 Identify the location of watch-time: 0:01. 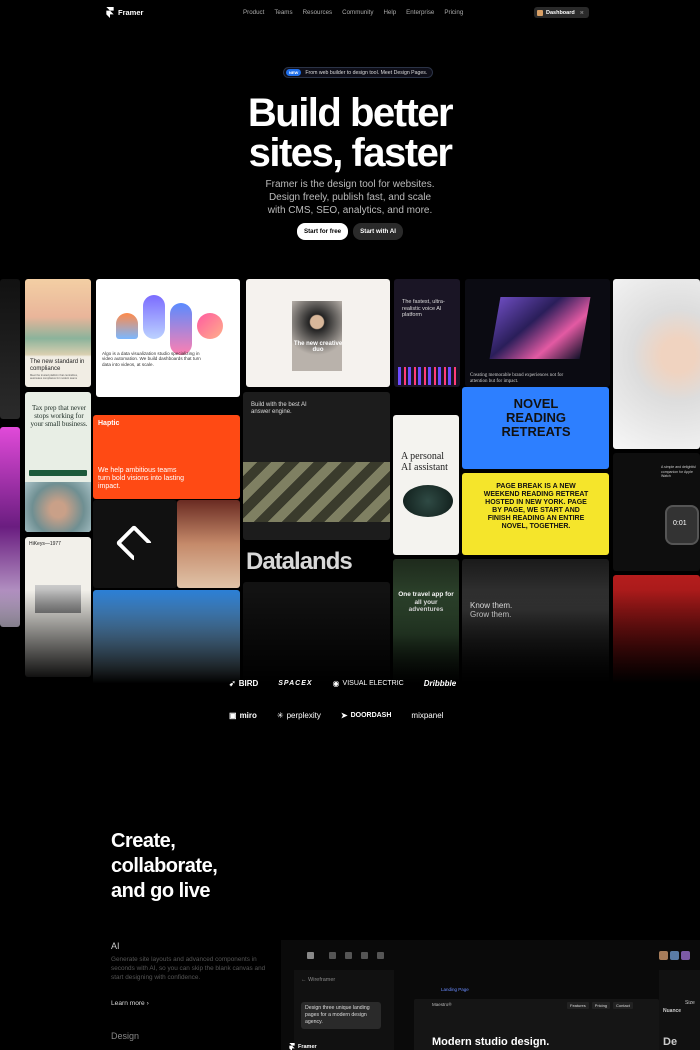
(680, 523).